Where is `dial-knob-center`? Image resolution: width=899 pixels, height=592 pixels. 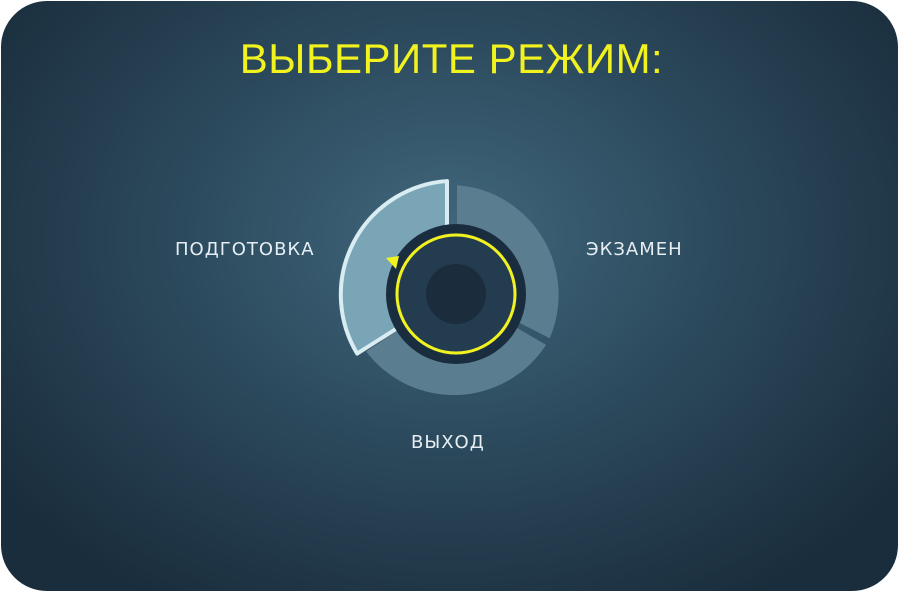 dial-knob-center is located at coordinates (456, 294).